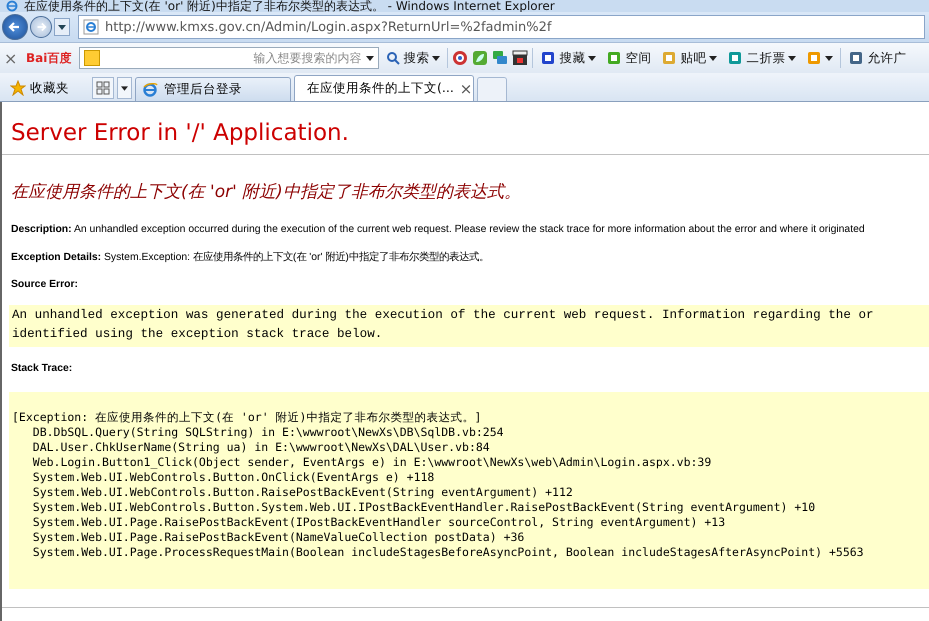  Describe the element at coordinates (250, 257) in the screenshot. I see `error-detail: Exception Details: System.Exception: 在应使用条件的上下文(在 'or' 附近)中指定了非布尔类型的表达式。` at that location.